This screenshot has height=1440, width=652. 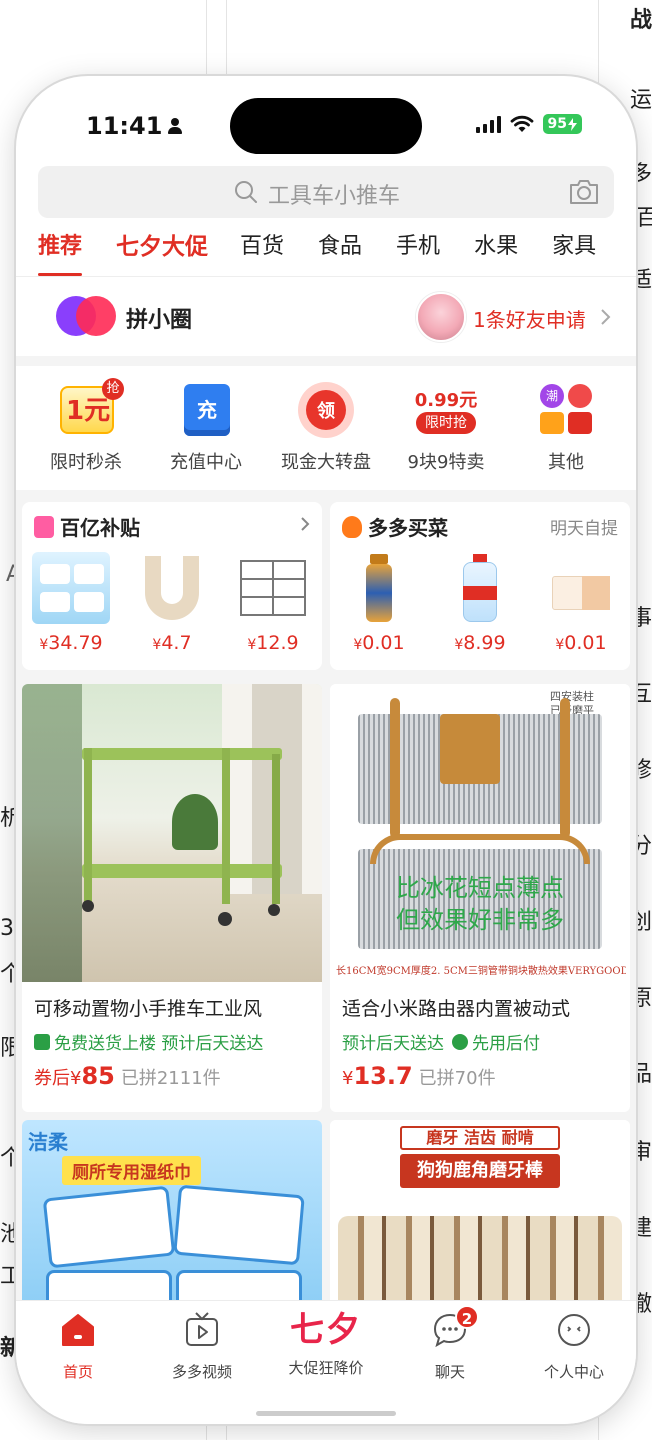 I want to click on delivery-truck-icon, so click(x=42, y=1041).